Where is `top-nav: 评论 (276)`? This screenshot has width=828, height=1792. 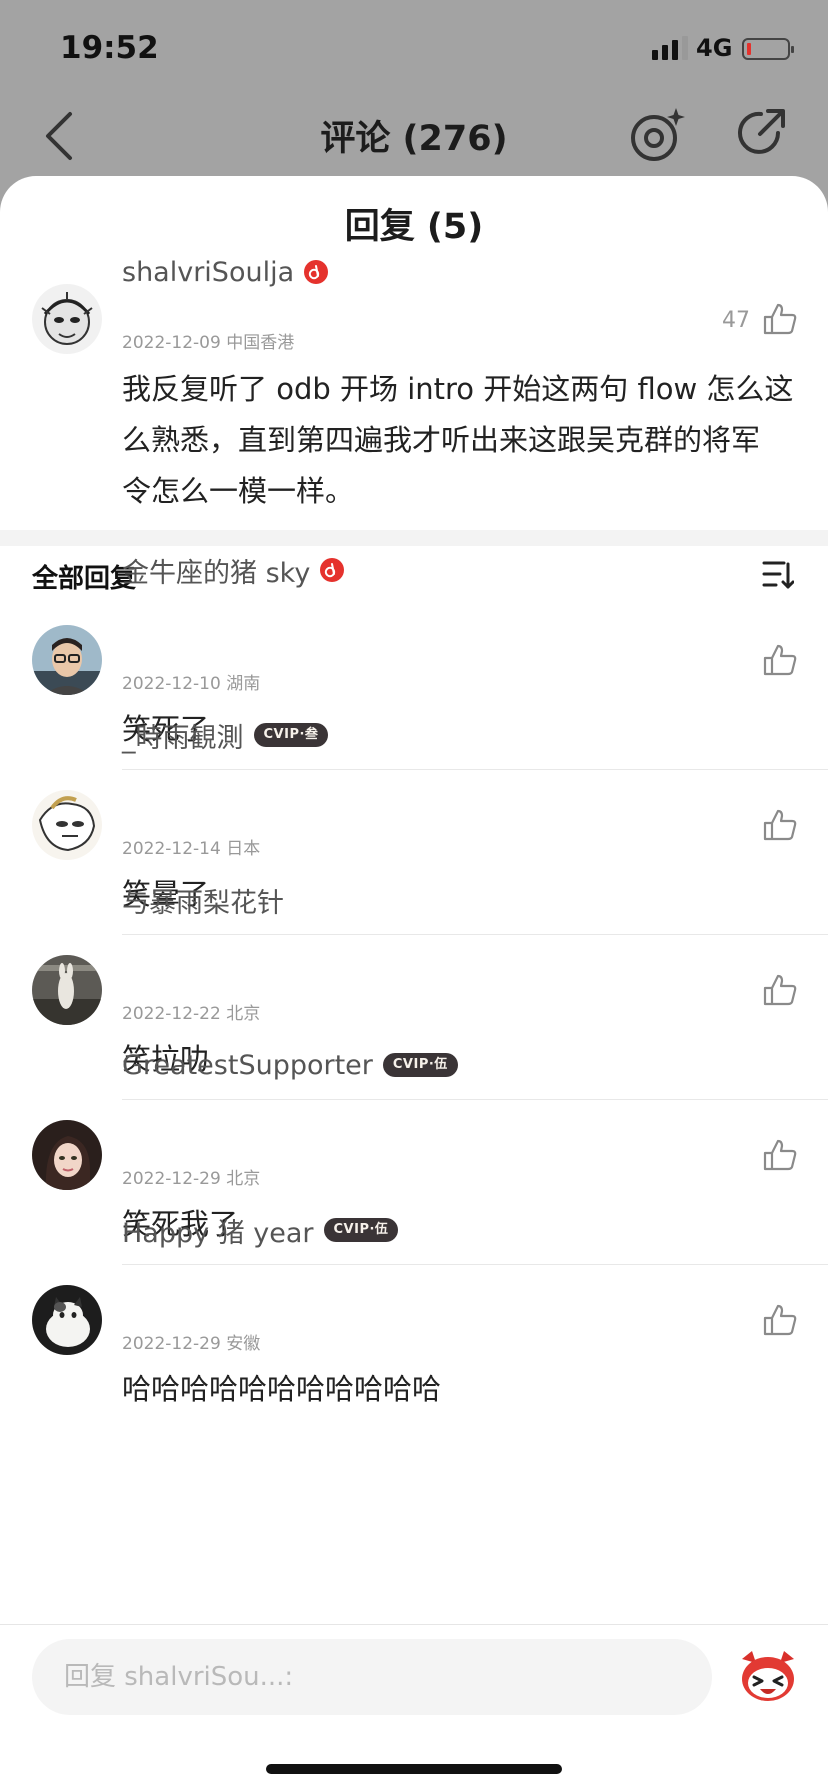
top-nav: 评论 (276) is located at coordinates (414, 136).